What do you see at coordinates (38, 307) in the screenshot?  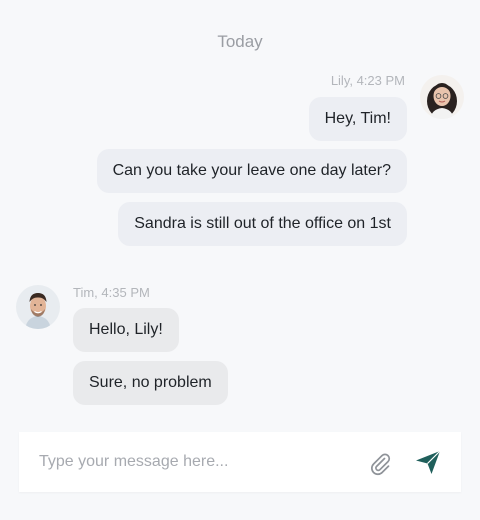 I see `avatar-tim` at bounding box center [38, 307].